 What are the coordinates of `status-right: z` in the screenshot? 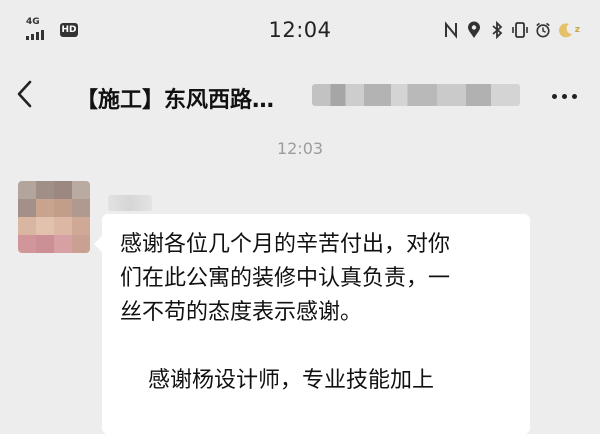 It's located at (511, 30).